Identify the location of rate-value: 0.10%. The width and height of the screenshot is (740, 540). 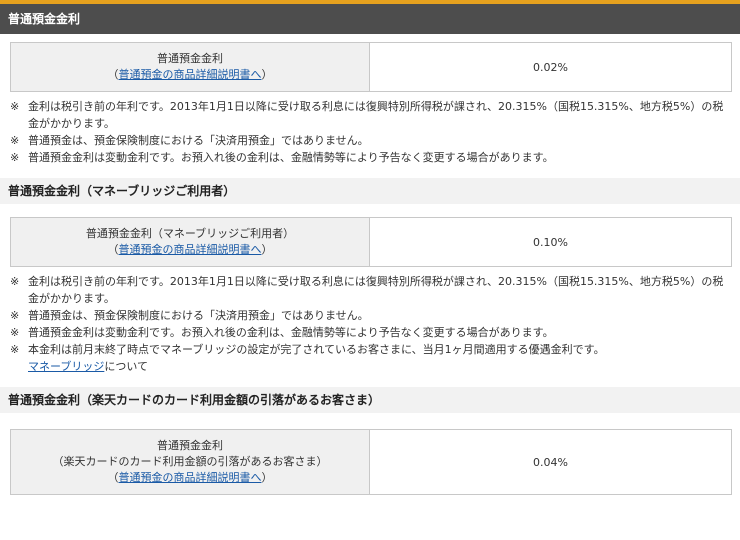
(550, 242).